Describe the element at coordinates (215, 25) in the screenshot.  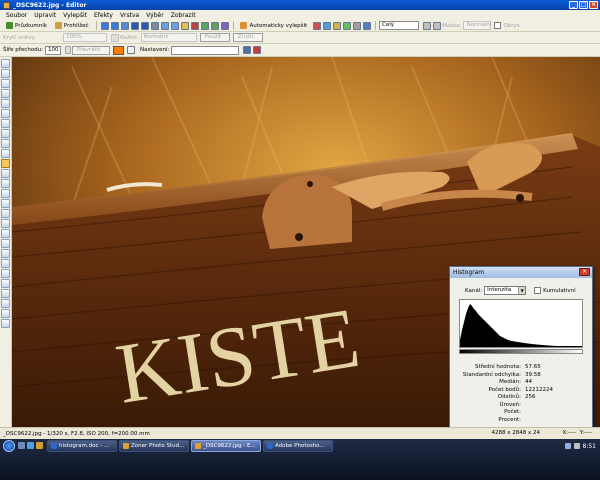
I see `flip-icon` at that location.